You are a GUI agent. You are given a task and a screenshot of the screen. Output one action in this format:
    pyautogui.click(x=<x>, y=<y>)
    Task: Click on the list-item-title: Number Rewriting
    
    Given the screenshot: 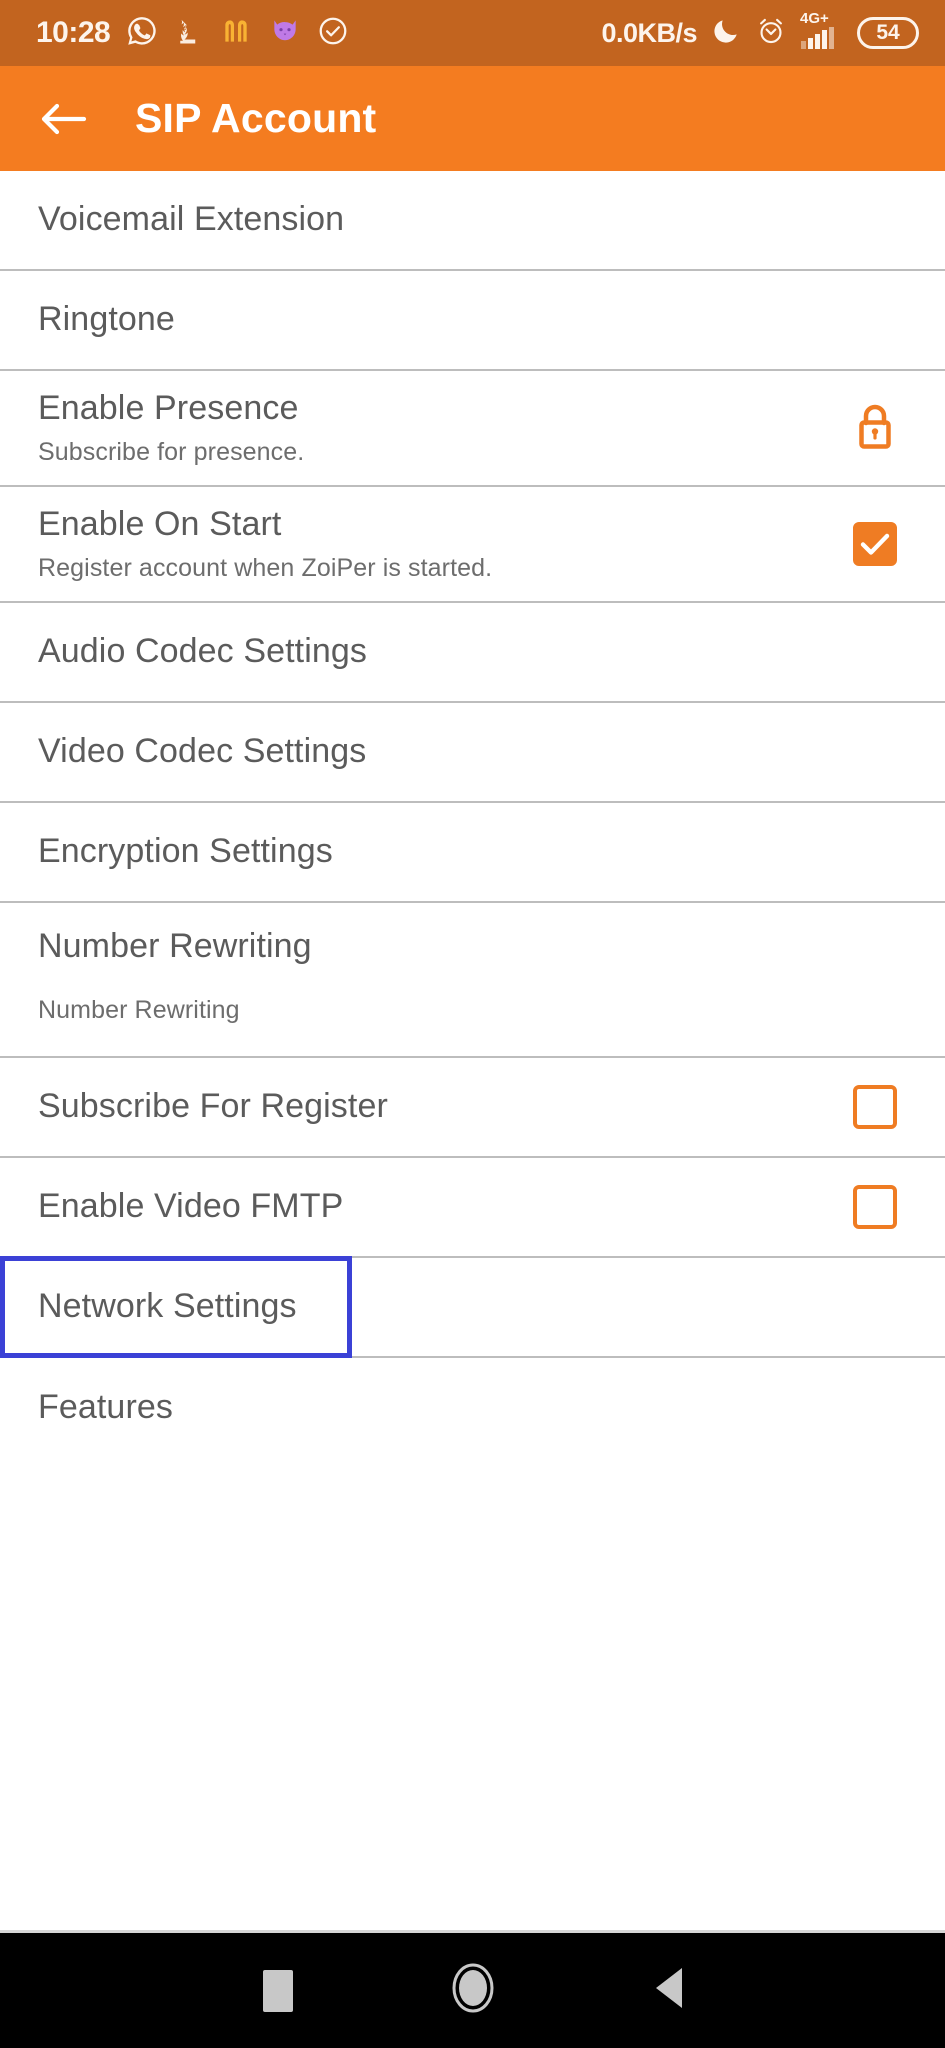 What is the action you would take?
    pyautogui.click(x=175, y=946)
    